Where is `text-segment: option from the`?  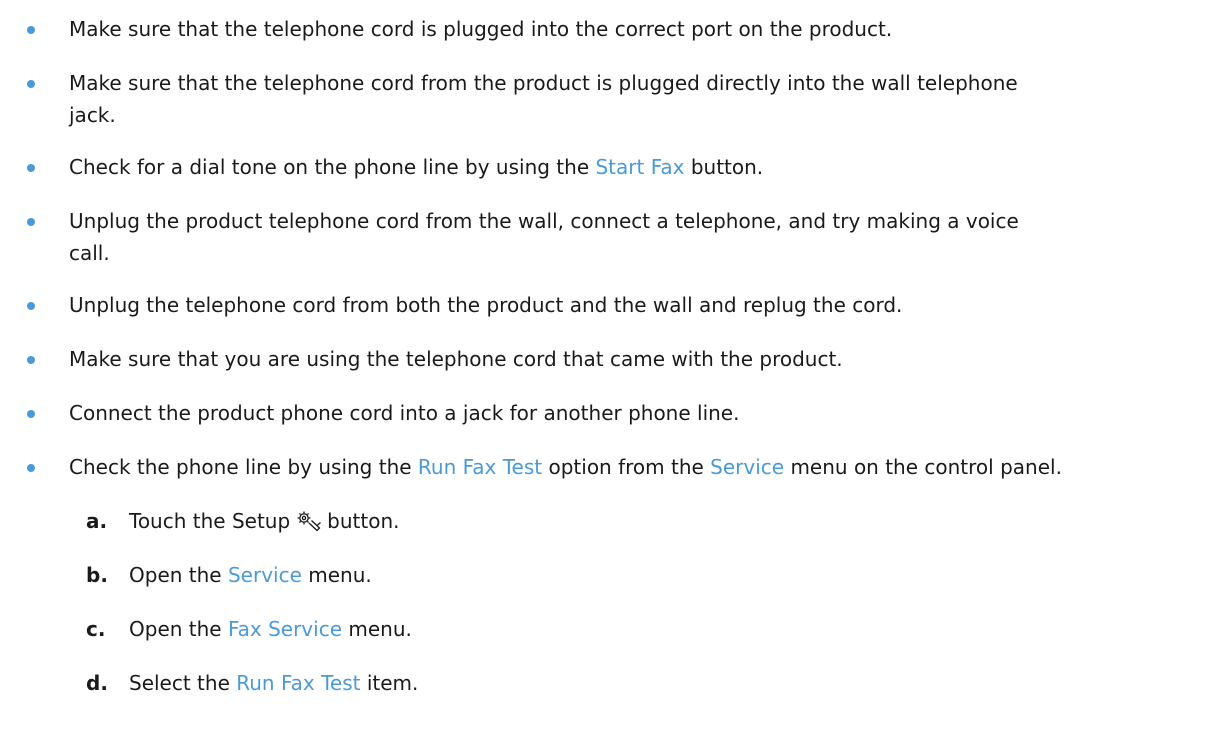
text-segment: option from the is located at coordinates (626, 467).